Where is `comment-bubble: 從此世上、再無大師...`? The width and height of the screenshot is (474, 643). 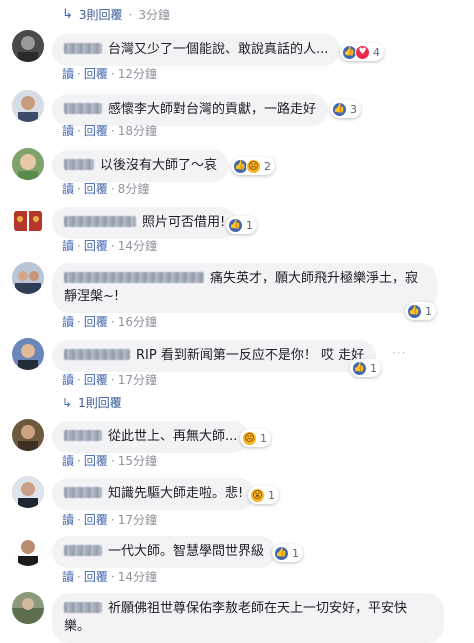
comment-bubble: 從此世上、再無大師... is located at coordinates (151, 437).